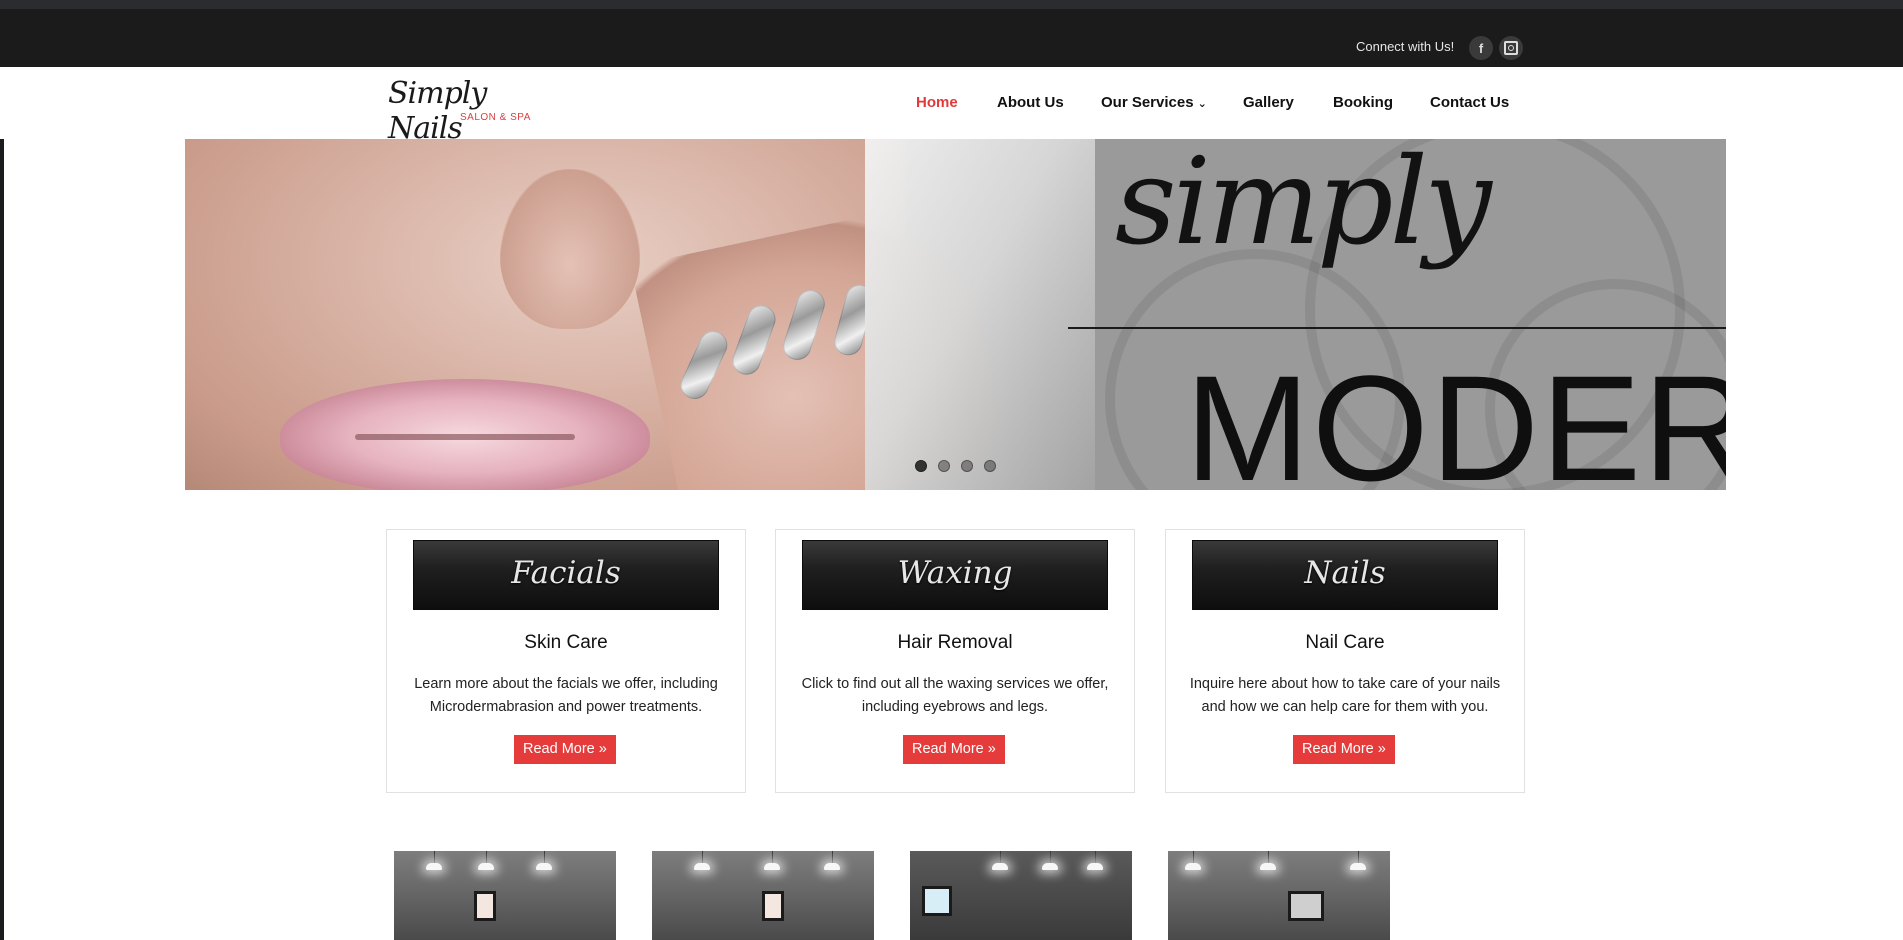 This screenshot has height=940, width=1903. I want to click on top-bar: Connect with Us! f, so click(951, 38).